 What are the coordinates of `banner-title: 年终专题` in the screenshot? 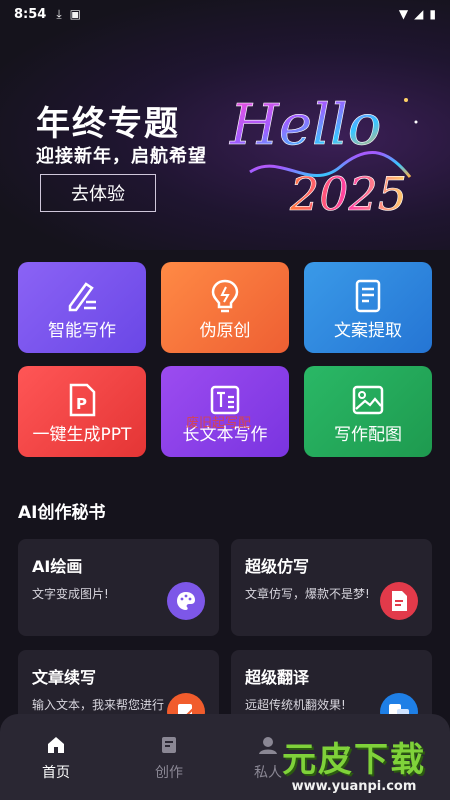 It's located at (108, 124).